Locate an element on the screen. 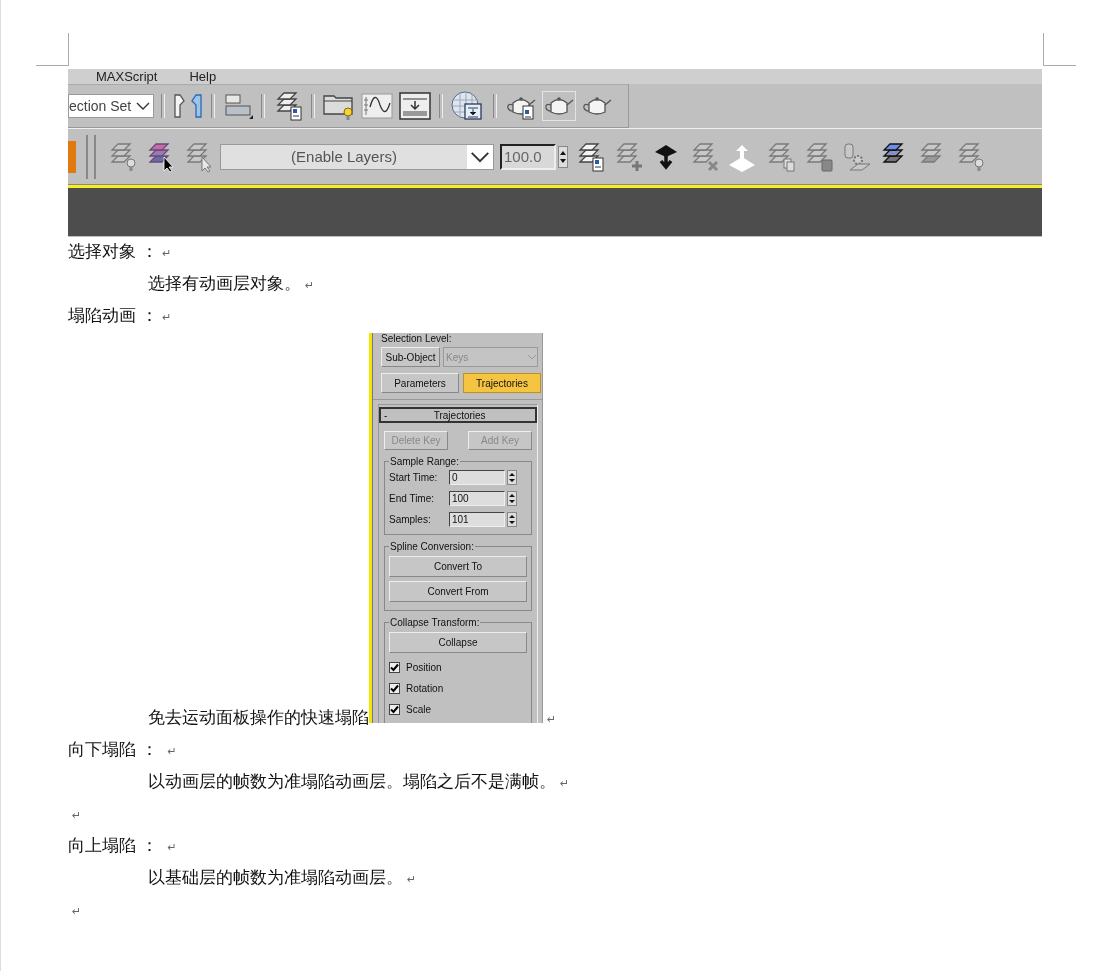 This screenshot has height=971, width=1101. tab: Parameters is located at coordinates (420, 383).